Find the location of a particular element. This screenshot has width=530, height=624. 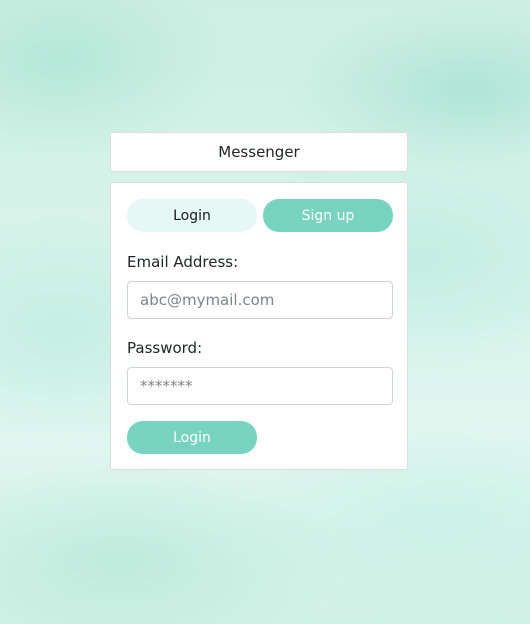

email-field is located at coordinates (260, 300).